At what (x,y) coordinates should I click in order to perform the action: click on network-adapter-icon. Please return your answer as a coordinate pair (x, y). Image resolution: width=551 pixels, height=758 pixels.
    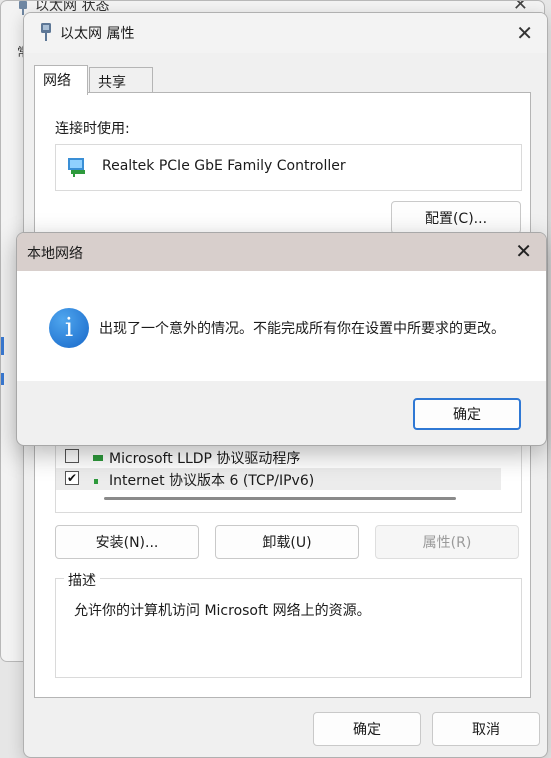
    Looking at the image, I should click on (76, 167).